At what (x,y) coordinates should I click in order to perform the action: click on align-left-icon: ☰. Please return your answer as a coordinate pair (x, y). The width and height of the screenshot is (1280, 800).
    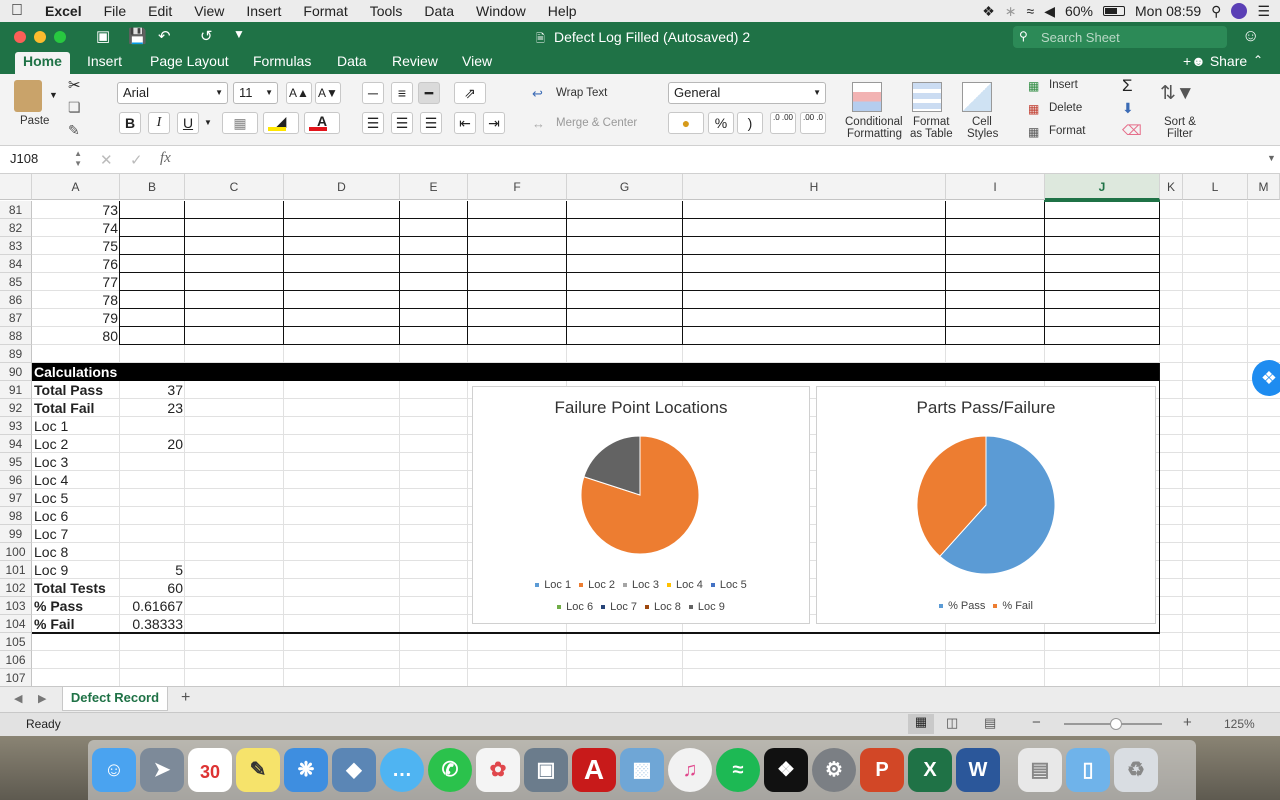
    Looking at the image, I should click on (373, 123).